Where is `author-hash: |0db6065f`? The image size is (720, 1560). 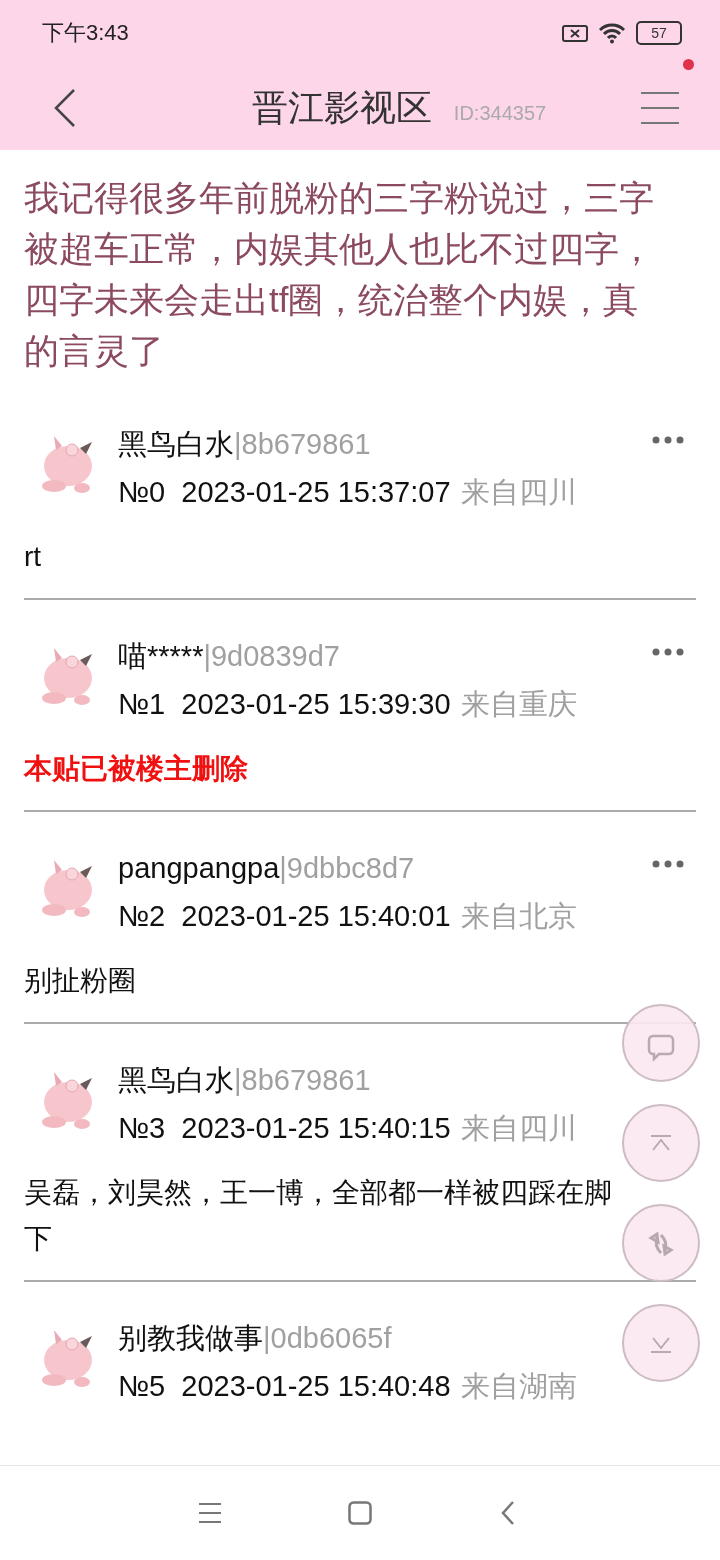 author-hash: |0db6065f is located at coordinates (327, 1338).